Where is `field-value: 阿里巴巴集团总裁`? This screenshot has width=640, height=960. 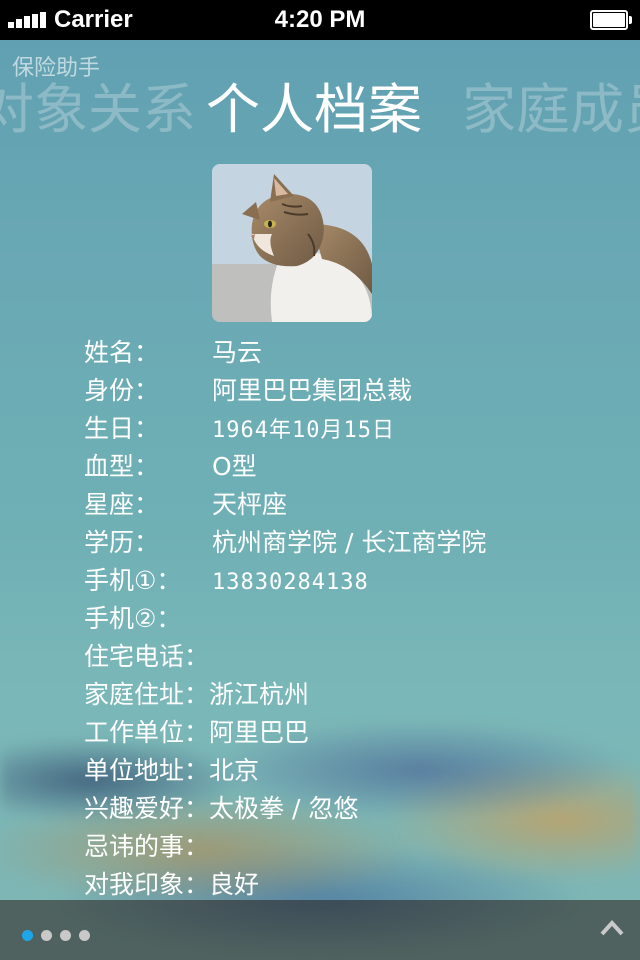
field-value: 阿里巴巴集团总裁 is located at coordinates (312, 390).